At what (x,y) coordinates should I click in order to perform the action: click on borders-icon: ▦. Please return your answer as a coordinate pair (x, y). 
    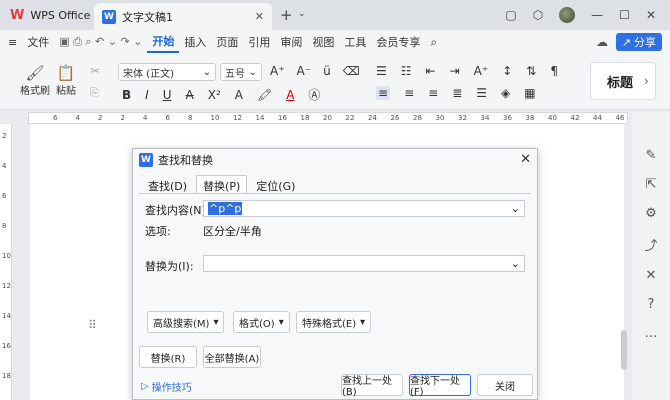
    Looking at the image, I should click on (529, 93).